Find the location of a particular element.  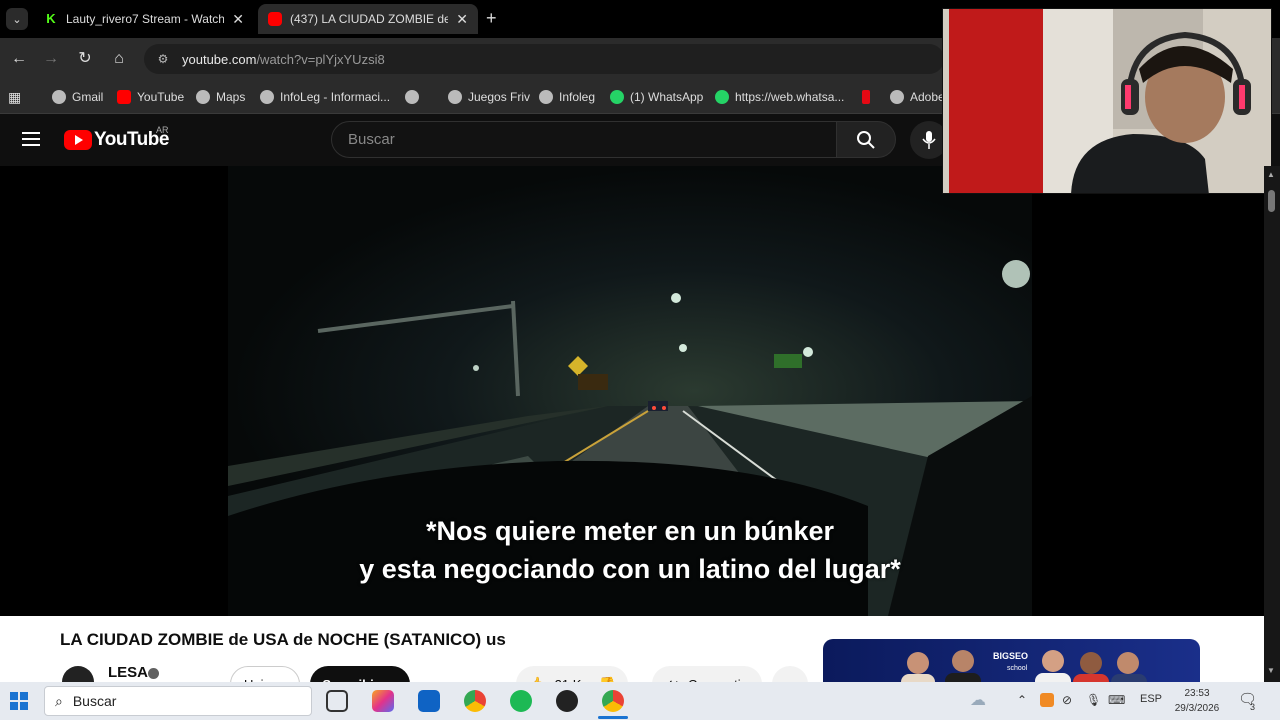

search-placeholder: Buscar is located at coordinates (371, 139).